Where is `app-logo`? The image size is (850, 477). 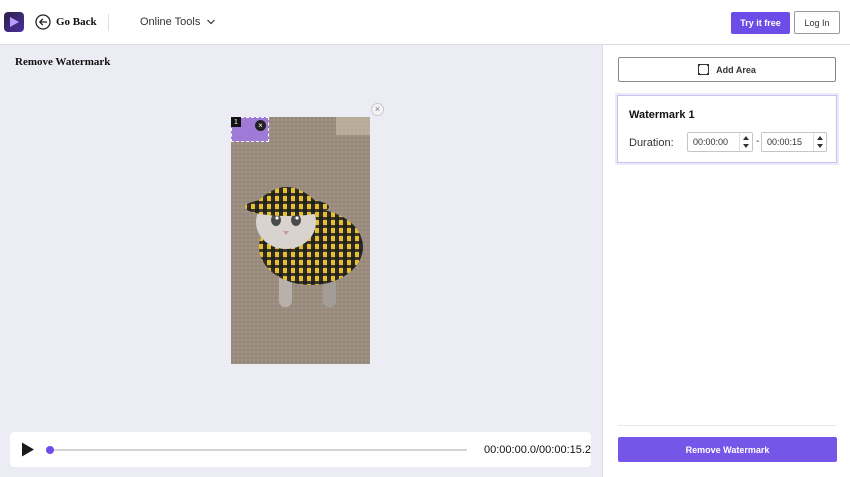 app-logo is located at coordinates (14, 22).